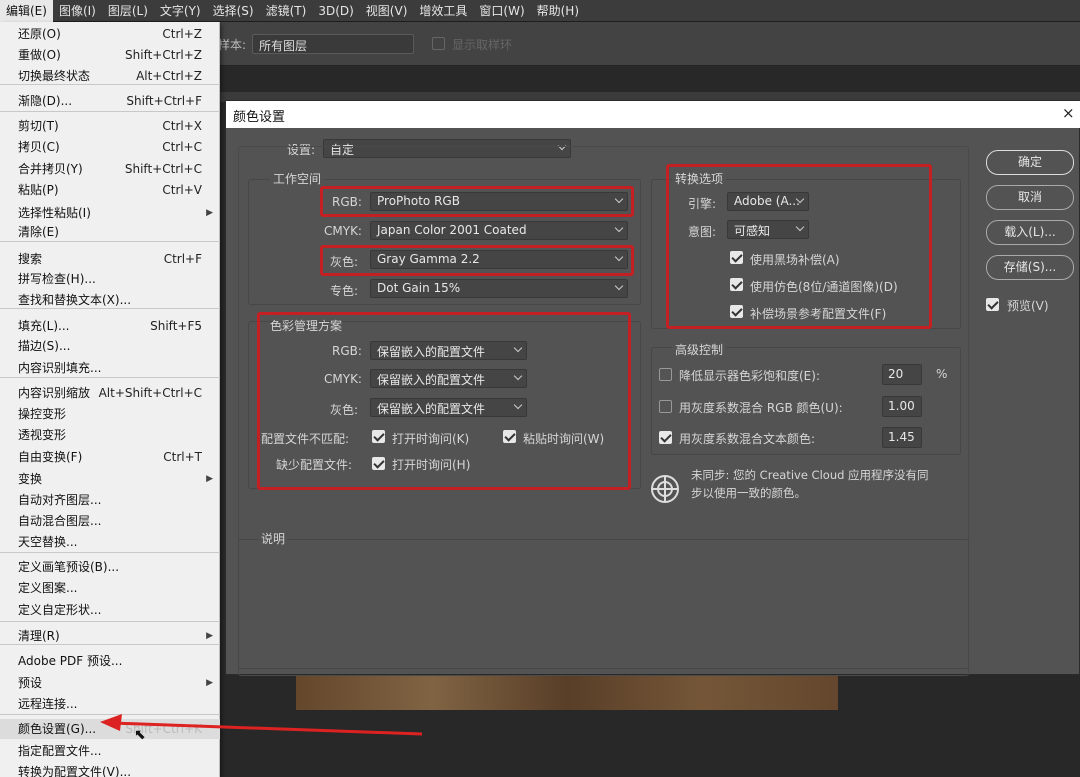 The height and width of the screenshot is (777, 1080). I want to click on menu-item-shortcut: Alt+Shift+Ctrl+C, so click(150, 393).